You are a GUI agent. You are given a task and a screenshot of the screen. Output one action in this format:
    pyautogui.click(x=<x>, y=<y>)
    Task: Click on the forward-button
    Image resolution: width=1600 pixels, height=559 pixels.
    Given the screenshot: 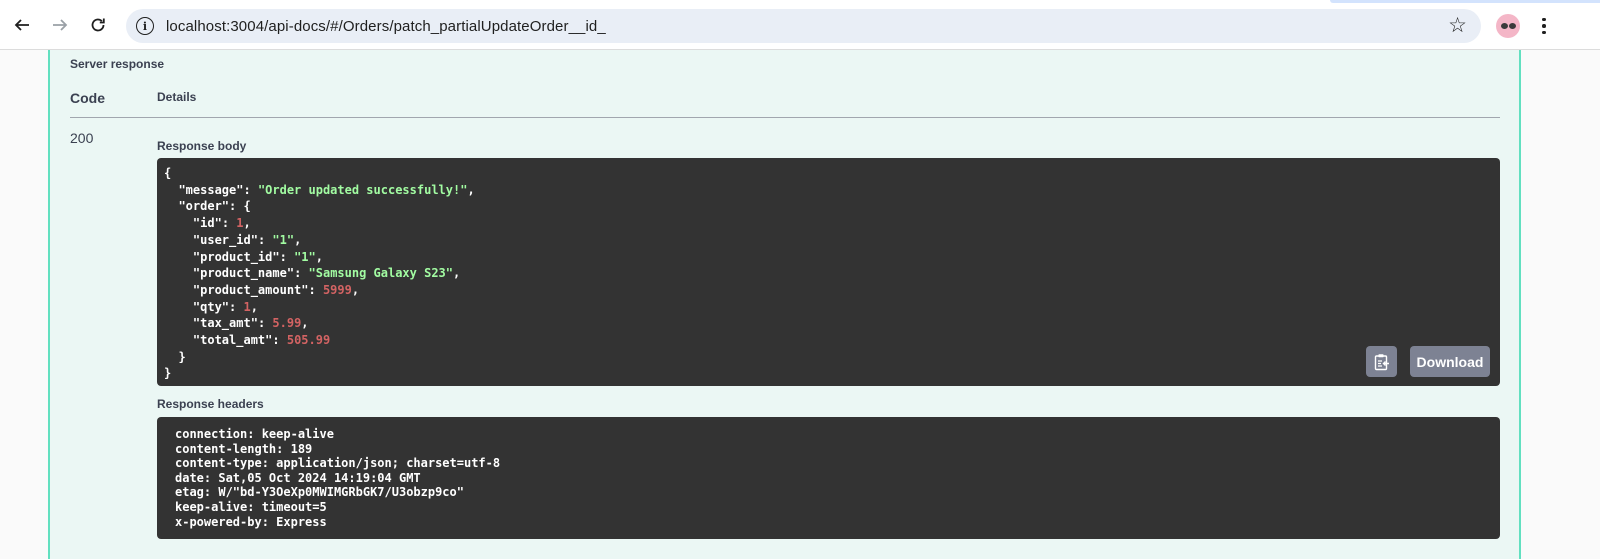 What is the action you would take?
    pyautogui.click(x=60, y=25)
    